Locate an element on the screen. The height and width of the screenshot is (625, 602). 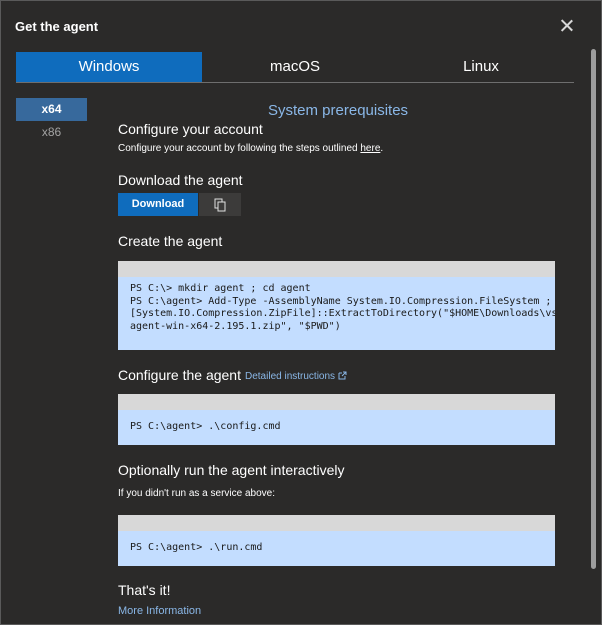
code-line: PS C:\agent> .\run.cmd is located at coordinates (196, 547).